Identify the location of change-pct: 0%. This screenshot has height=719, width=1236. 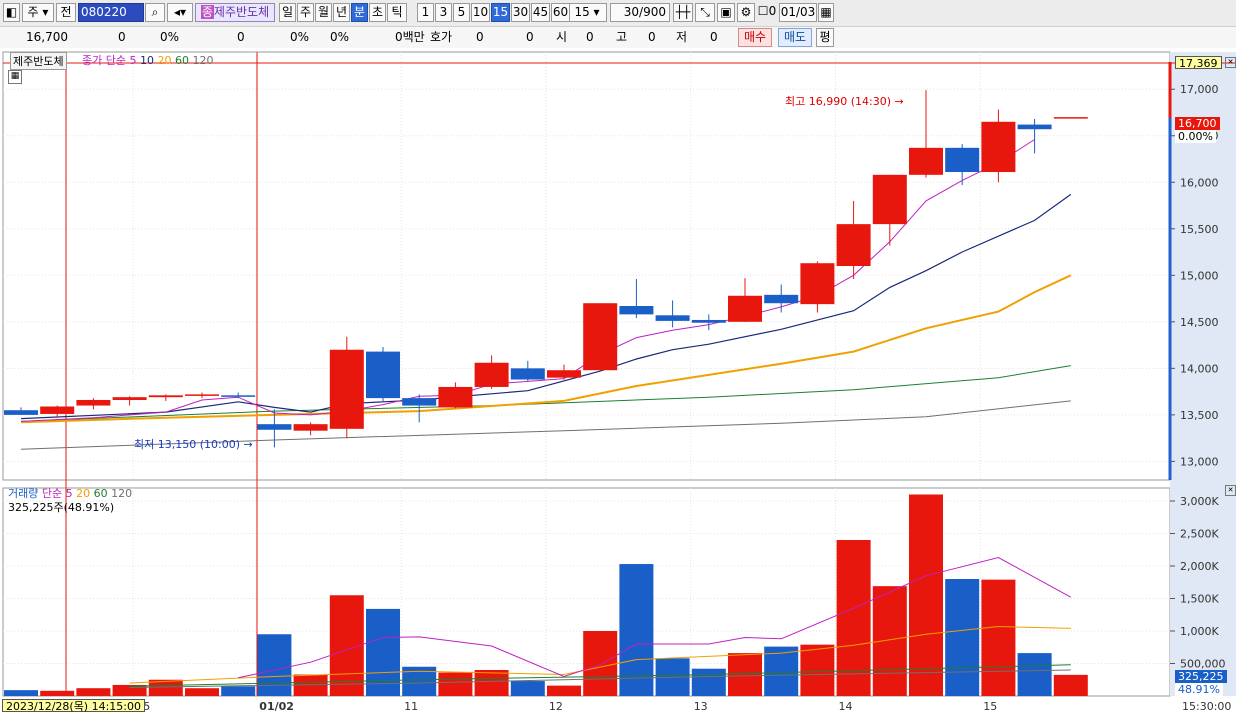
(170, 37).